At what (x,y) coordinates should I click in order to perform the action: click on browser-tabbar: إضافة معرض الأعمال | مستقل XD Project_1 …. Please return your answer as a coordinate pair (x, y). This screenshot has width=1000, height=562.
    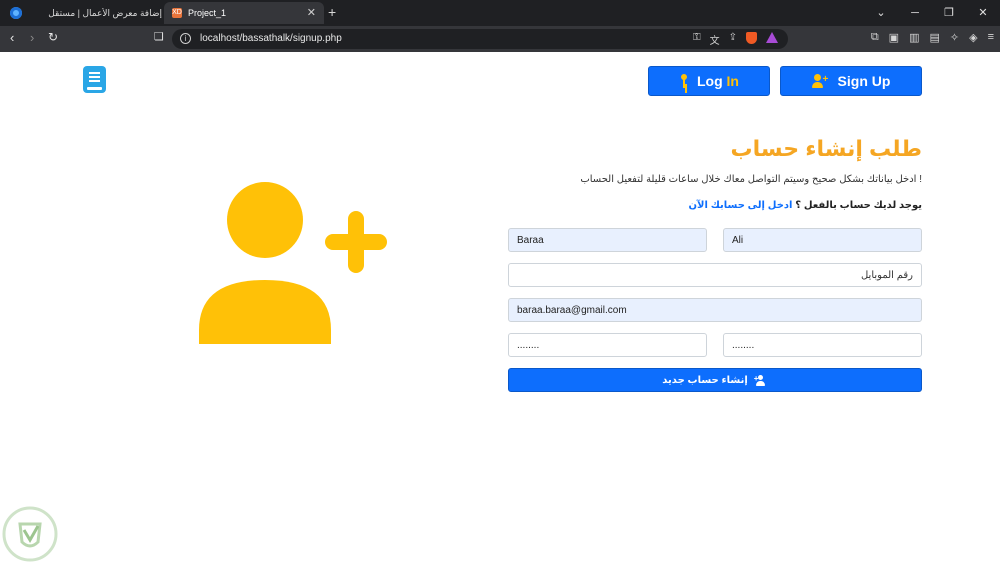
    Looking at the image, I should click on (500, 13).